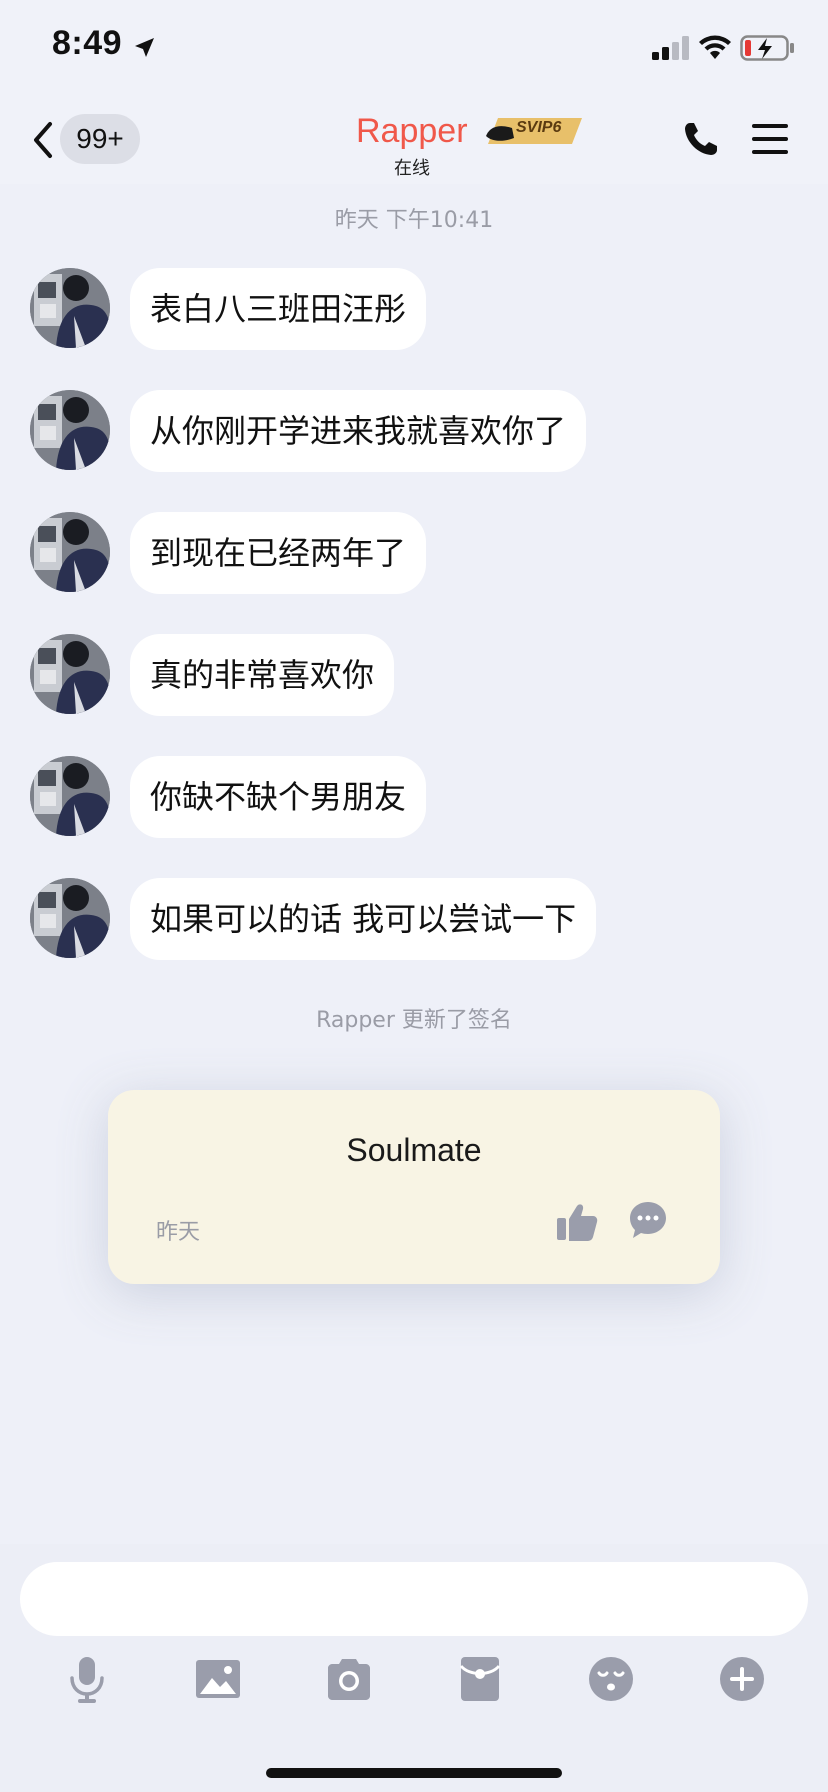 This screenshot has width=828, height=1792. Describe the element at coordinates (414, 220) in the screenshot. I see `message-timestamp: 昨天 下午10:41` at that location.